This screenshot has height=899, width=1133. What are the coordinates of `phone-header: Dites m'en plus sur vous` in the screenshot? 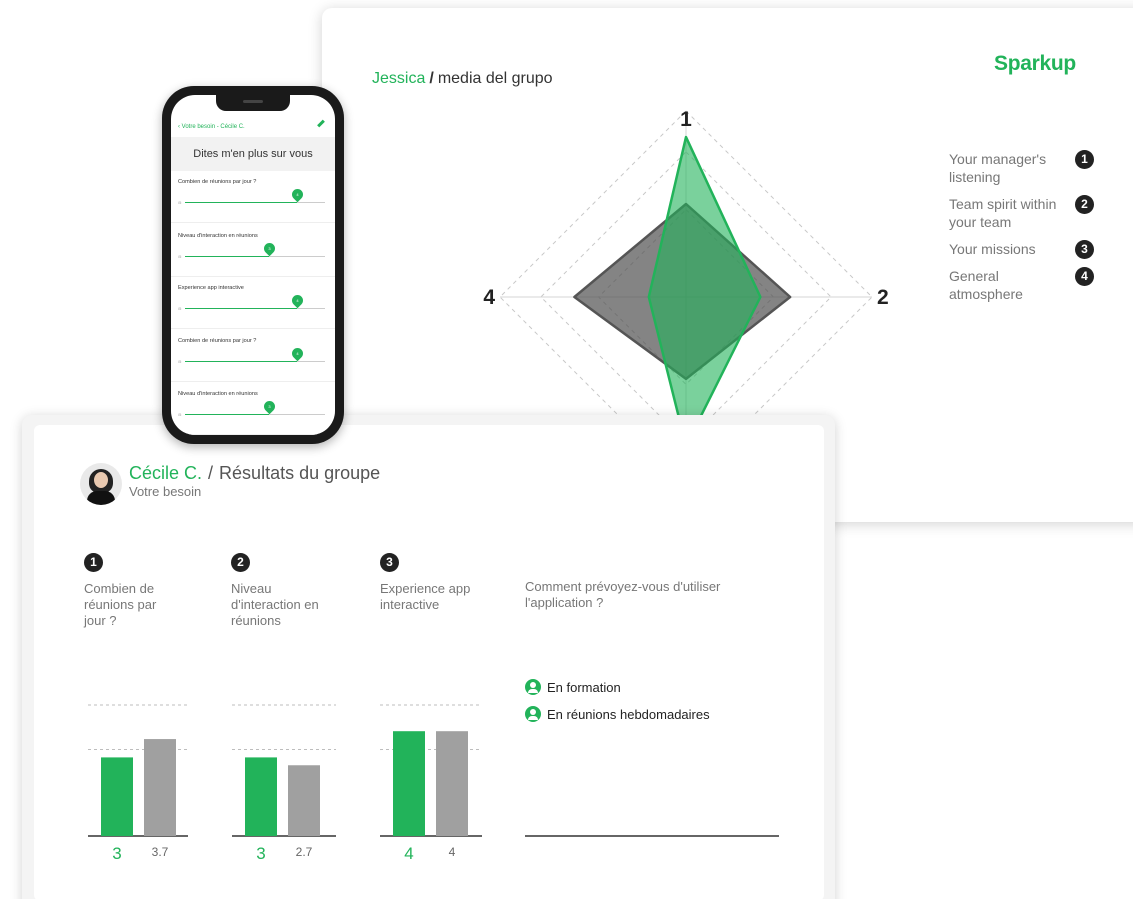 It's located at (253, 154).